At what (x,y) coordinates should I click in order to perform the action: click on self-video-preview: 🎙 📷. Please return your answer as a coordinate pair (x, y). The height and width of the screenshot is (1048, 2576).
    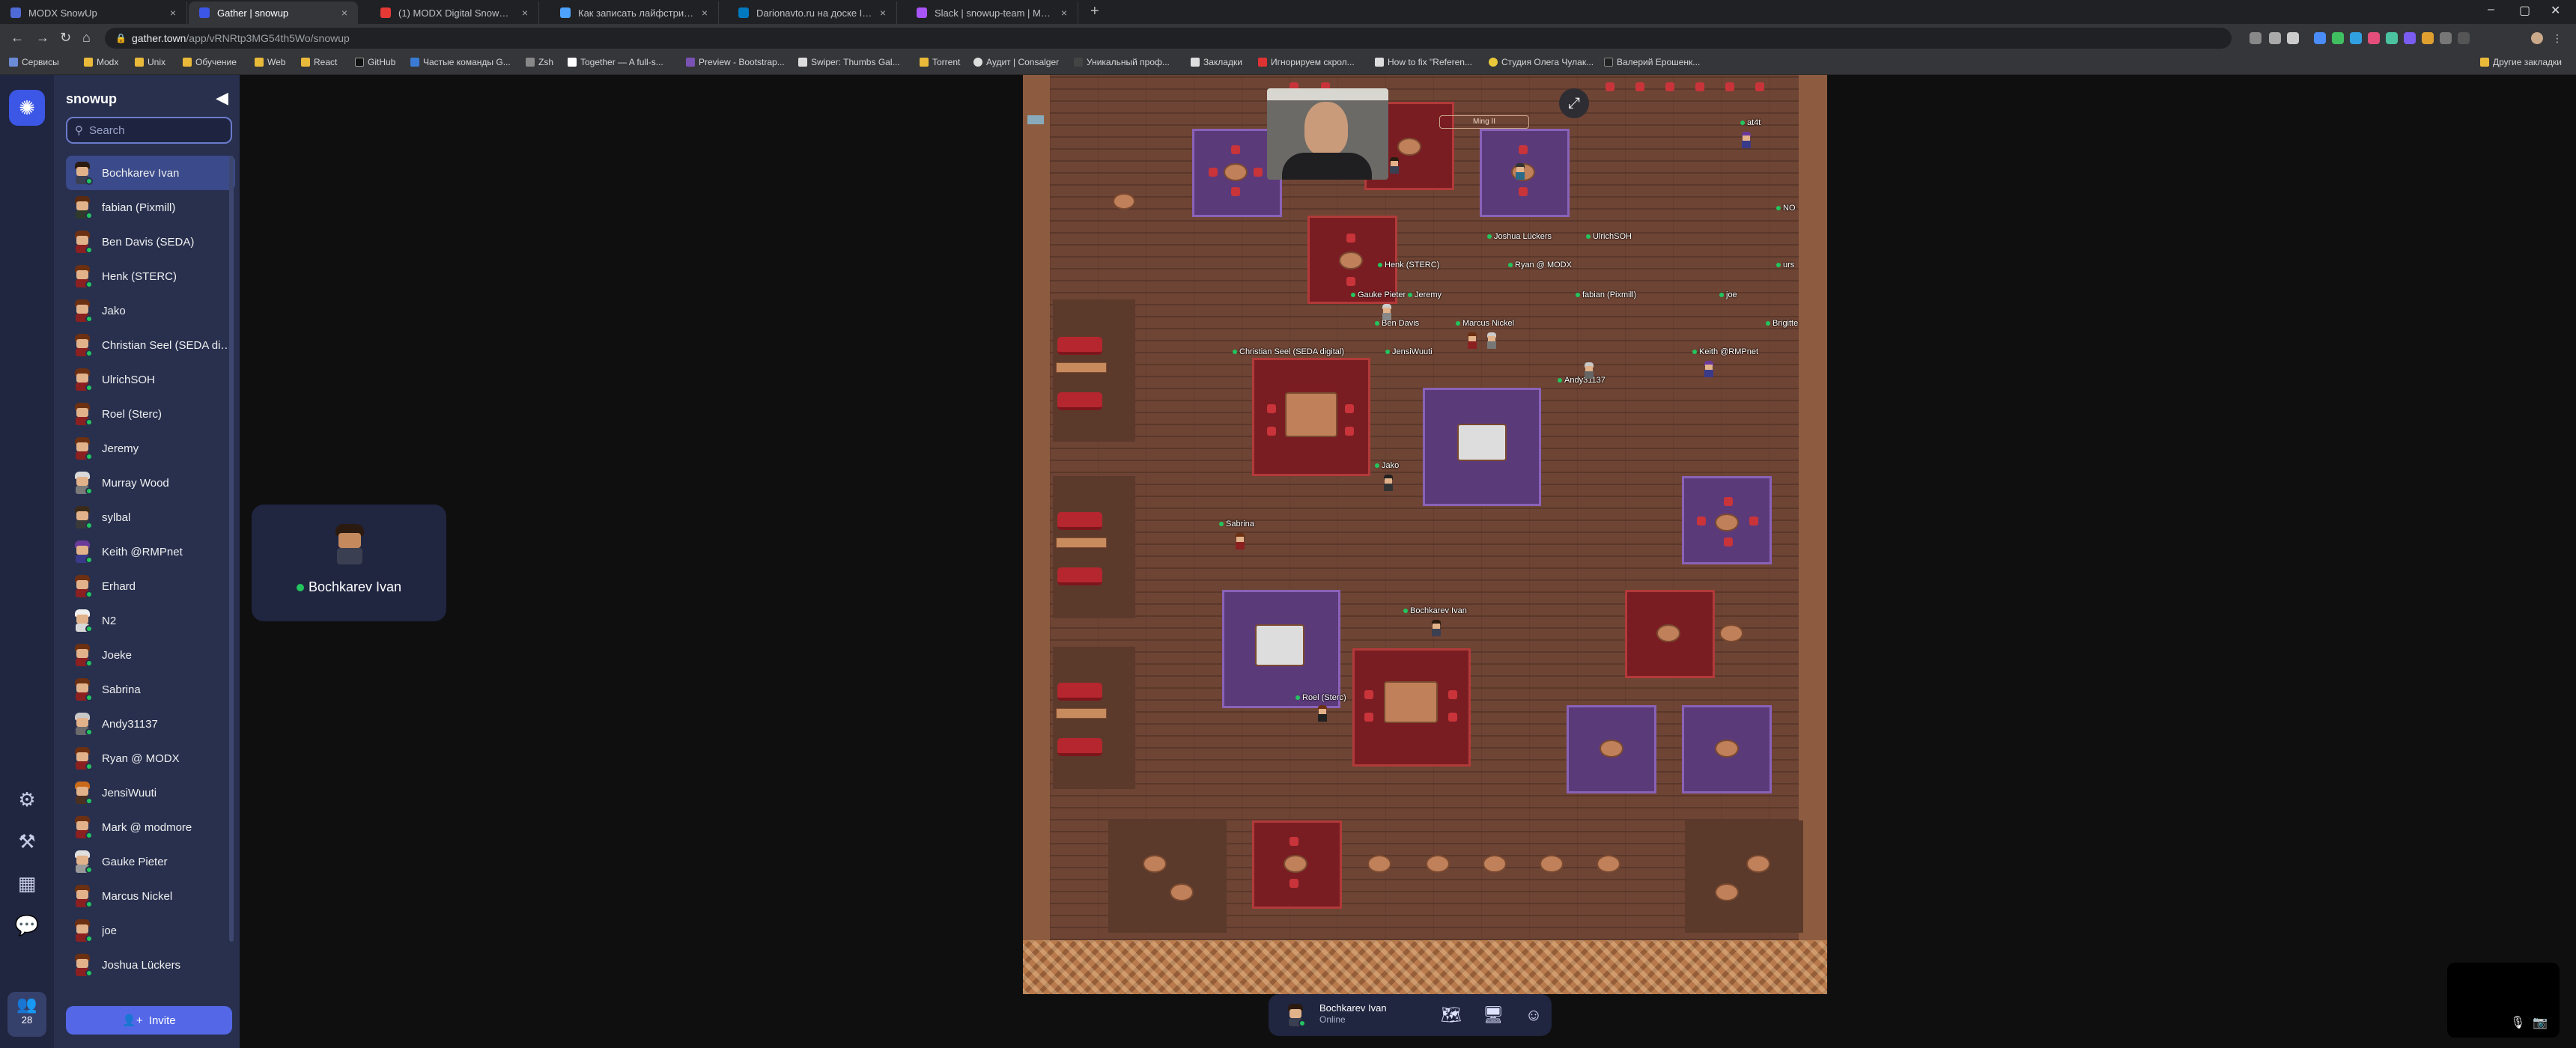
    Looking at the image, I should click on (2503, 1000).